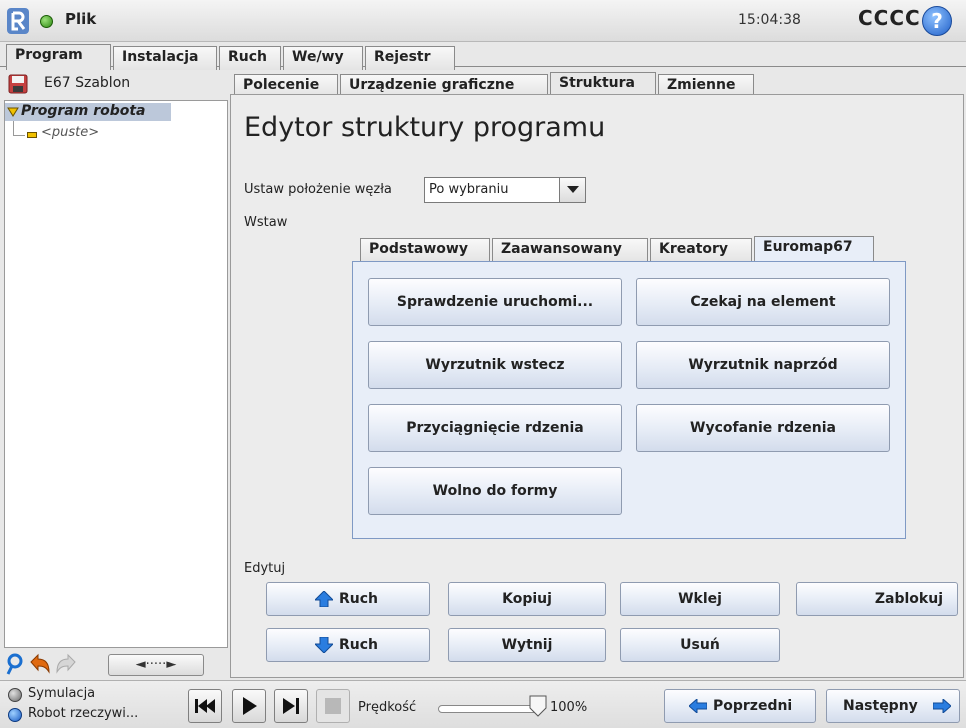 This screenshot has width=966, height=728. What do you see at coordinates (763, 365) in the screenshot?
I see `ejector-forward-button: Wyrzutnik naprzód` at bounding box center [763, 365].